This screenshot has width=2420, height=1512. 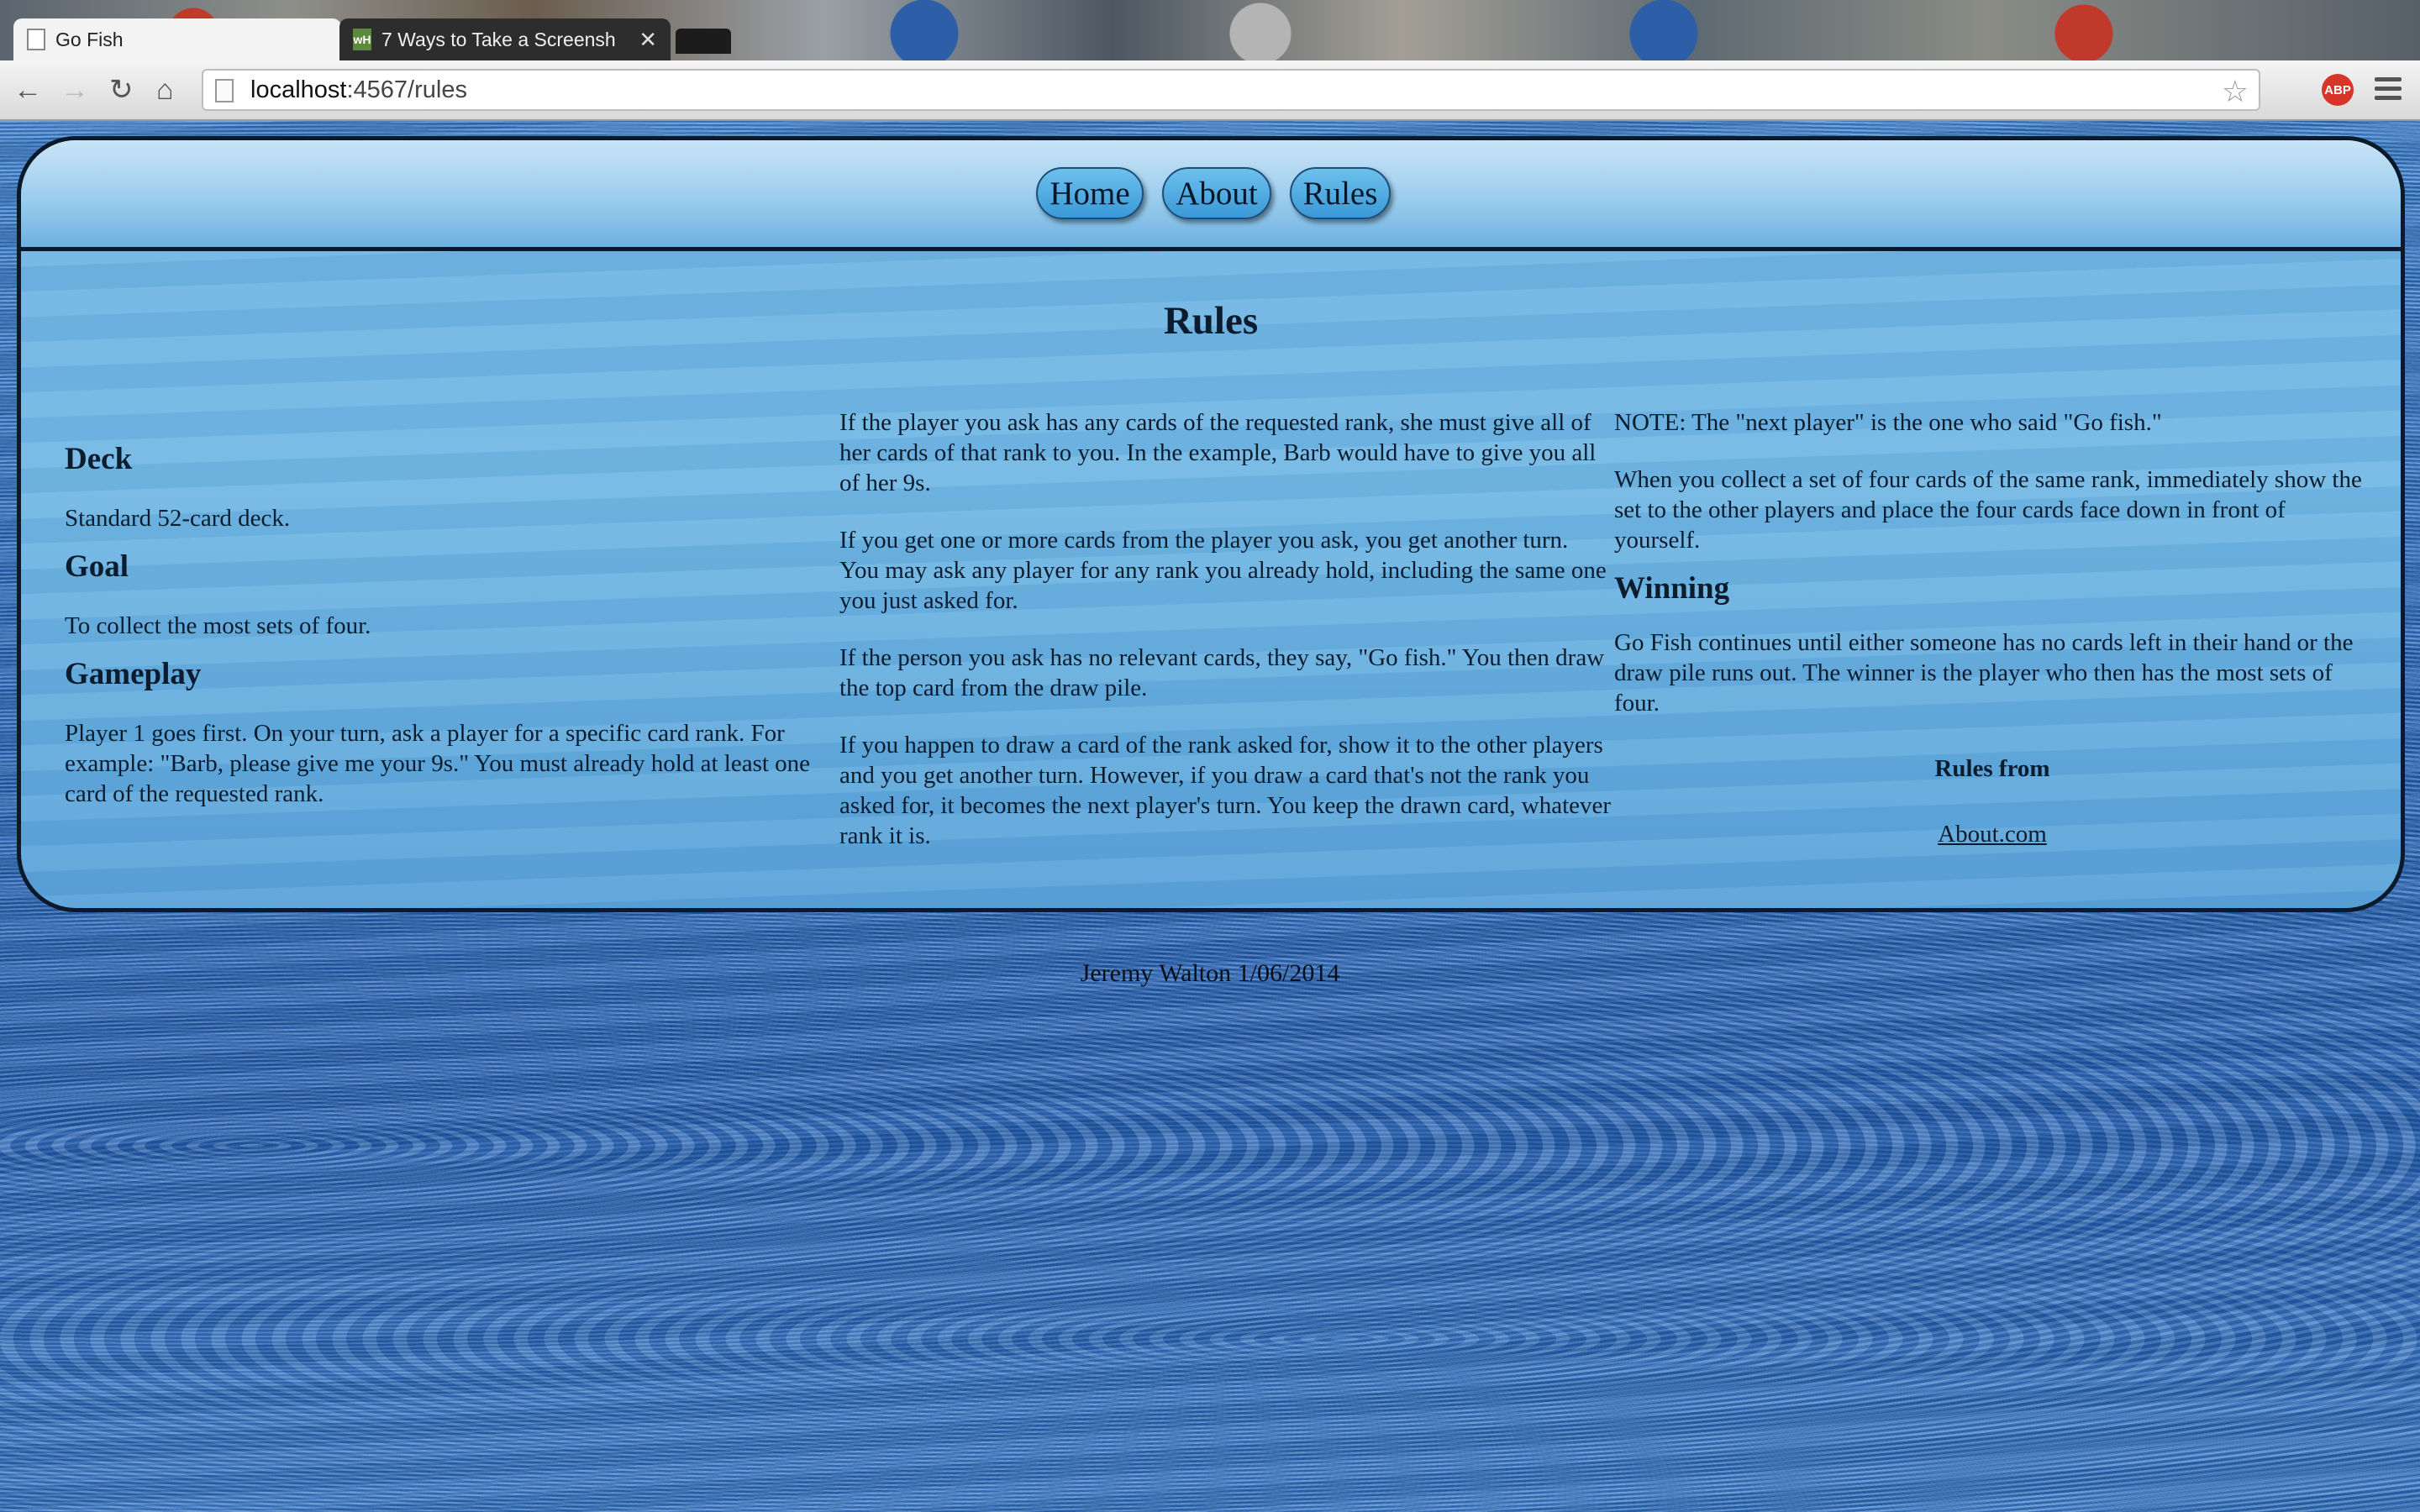 What do you see at coordinates (498, 39) in the screenshot?
I see `tab-title: 7 Ways to Take a Screensh` at bounding box center [498, 39].